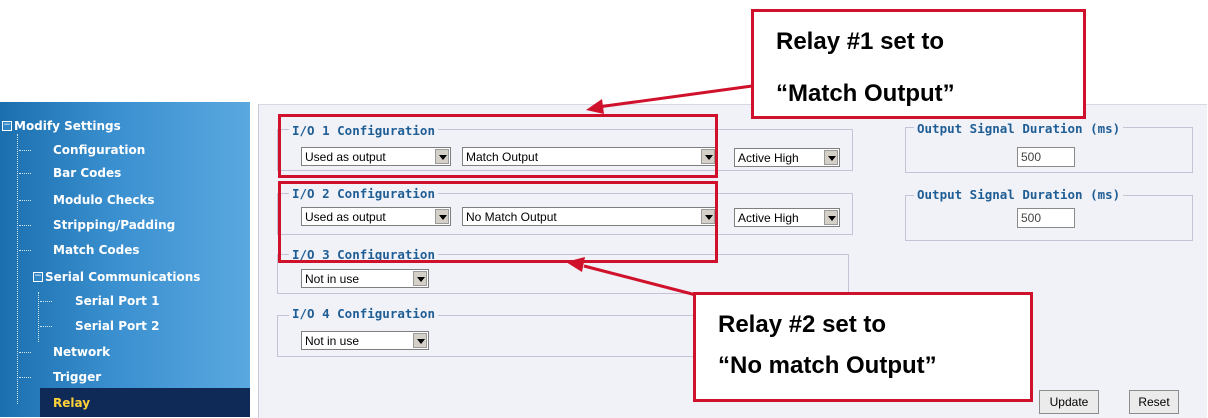 This screenshot has width=1208, height=418. Describe the element at coordinates (918, 64) in the screenshot. I see `relay1-callout: Relay #1 set to “Match Output”` at that location.